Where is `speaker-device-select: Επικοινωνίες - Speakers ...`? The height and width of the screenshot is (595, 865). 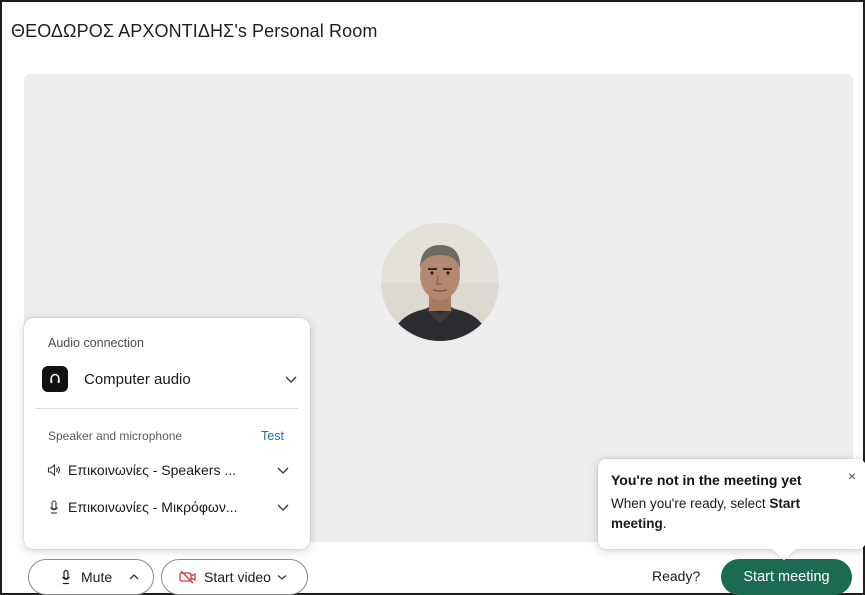 speaker-device-select: Επικοινωνίες - Speakers ... is located at coordinates (168, 470).